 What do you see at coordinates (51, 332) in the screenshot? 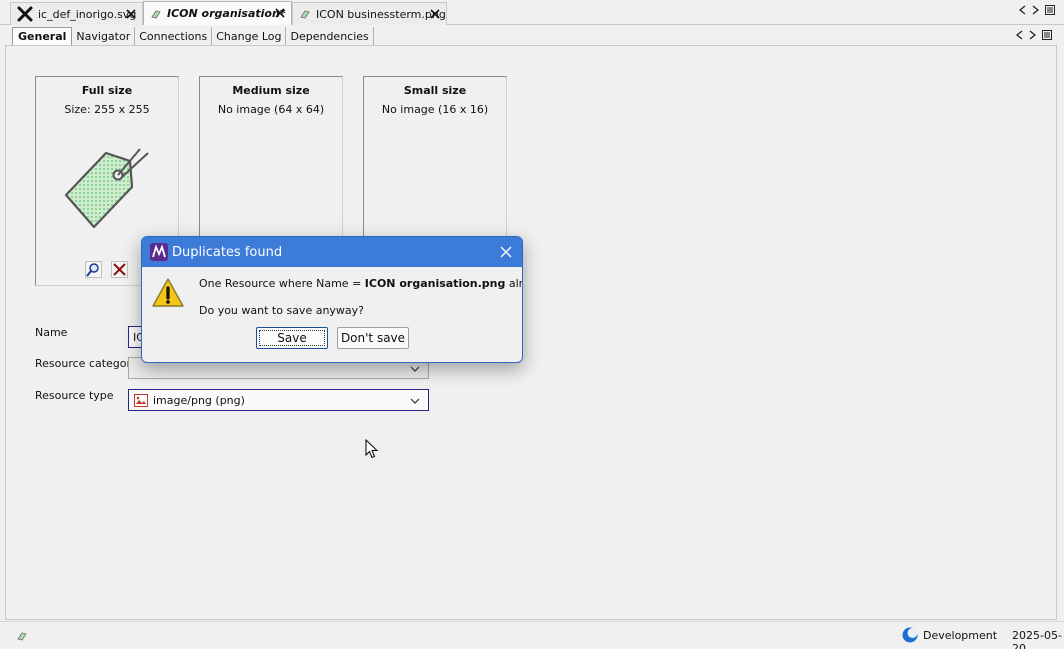
I see `name-label: Name` at bounding box center [51, 332].